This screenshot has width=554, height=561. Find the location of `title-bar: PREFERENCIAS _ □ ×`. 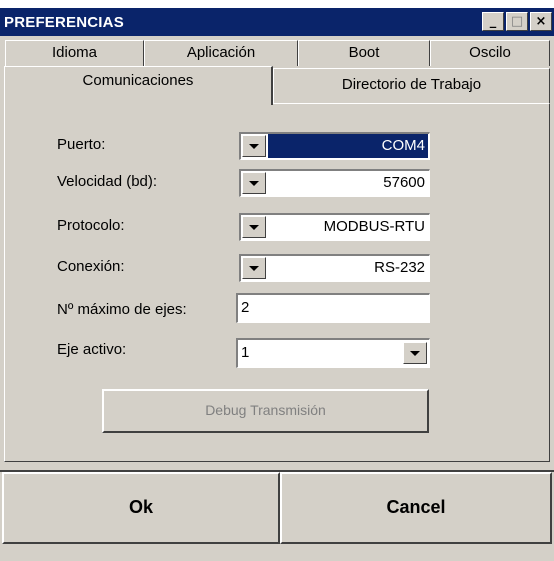

title-bar: PREFERENCIAS _ □ × is located at coordinates (277, 22).